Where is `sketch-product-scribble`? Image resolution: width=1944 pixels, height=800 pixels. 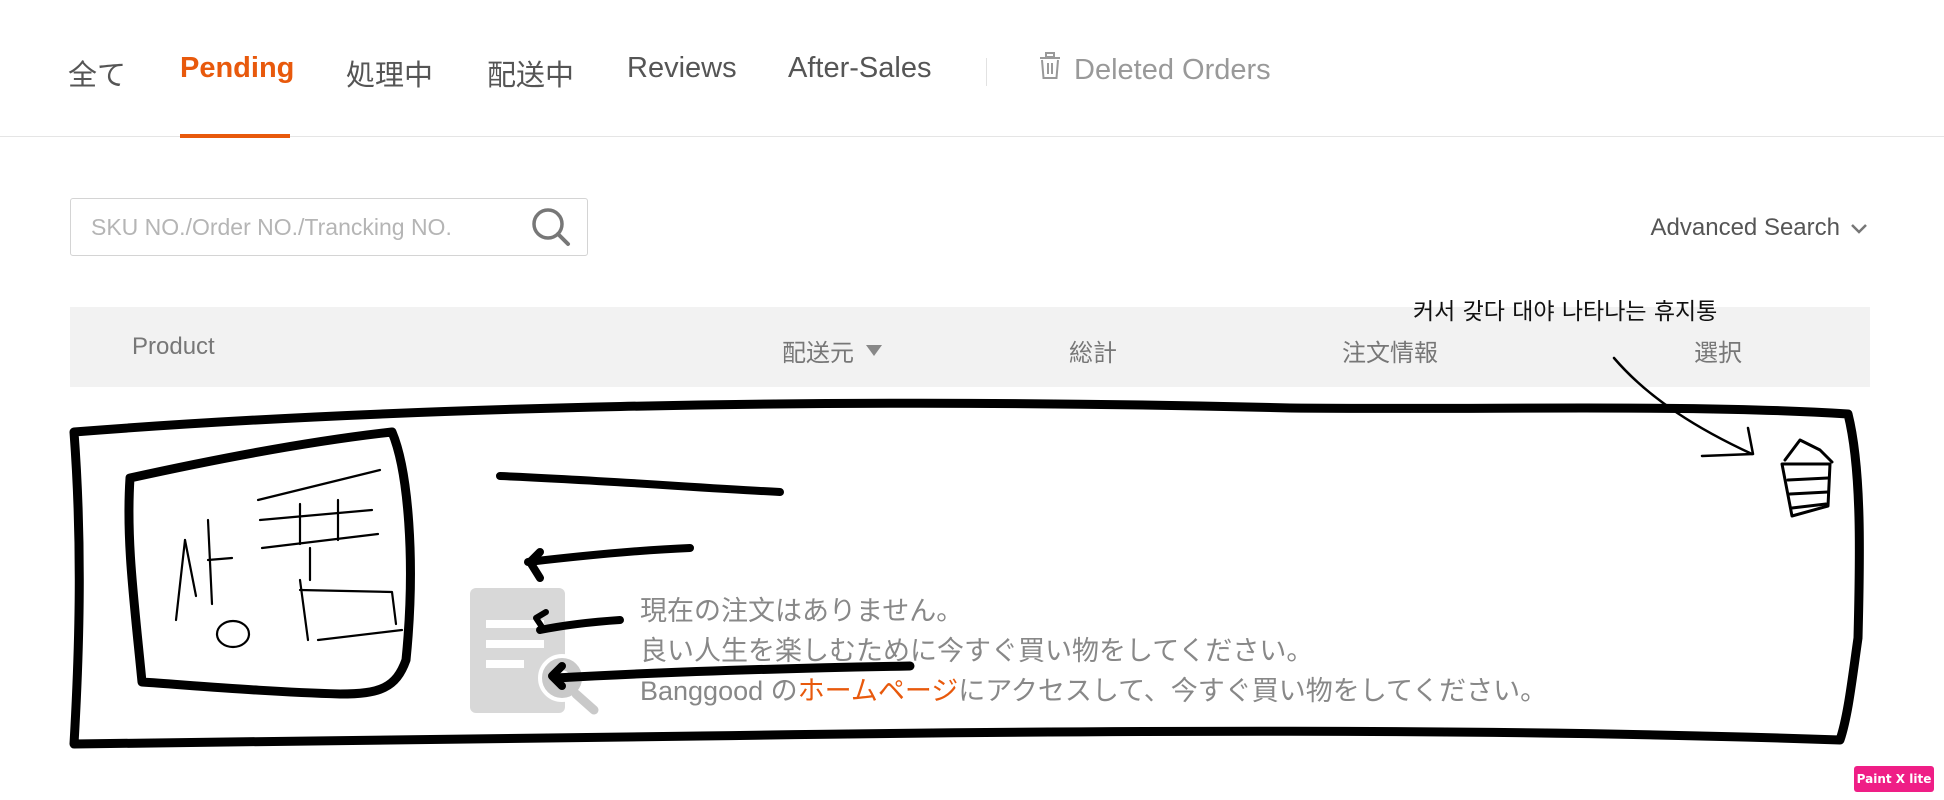 sketch-product-scribble is located at coordinates (289, 558).